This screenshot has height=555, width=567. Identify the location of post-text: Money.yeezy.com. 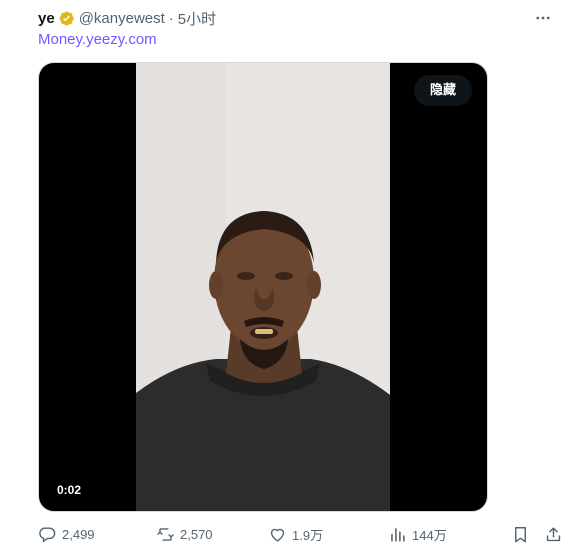
(97, 39).